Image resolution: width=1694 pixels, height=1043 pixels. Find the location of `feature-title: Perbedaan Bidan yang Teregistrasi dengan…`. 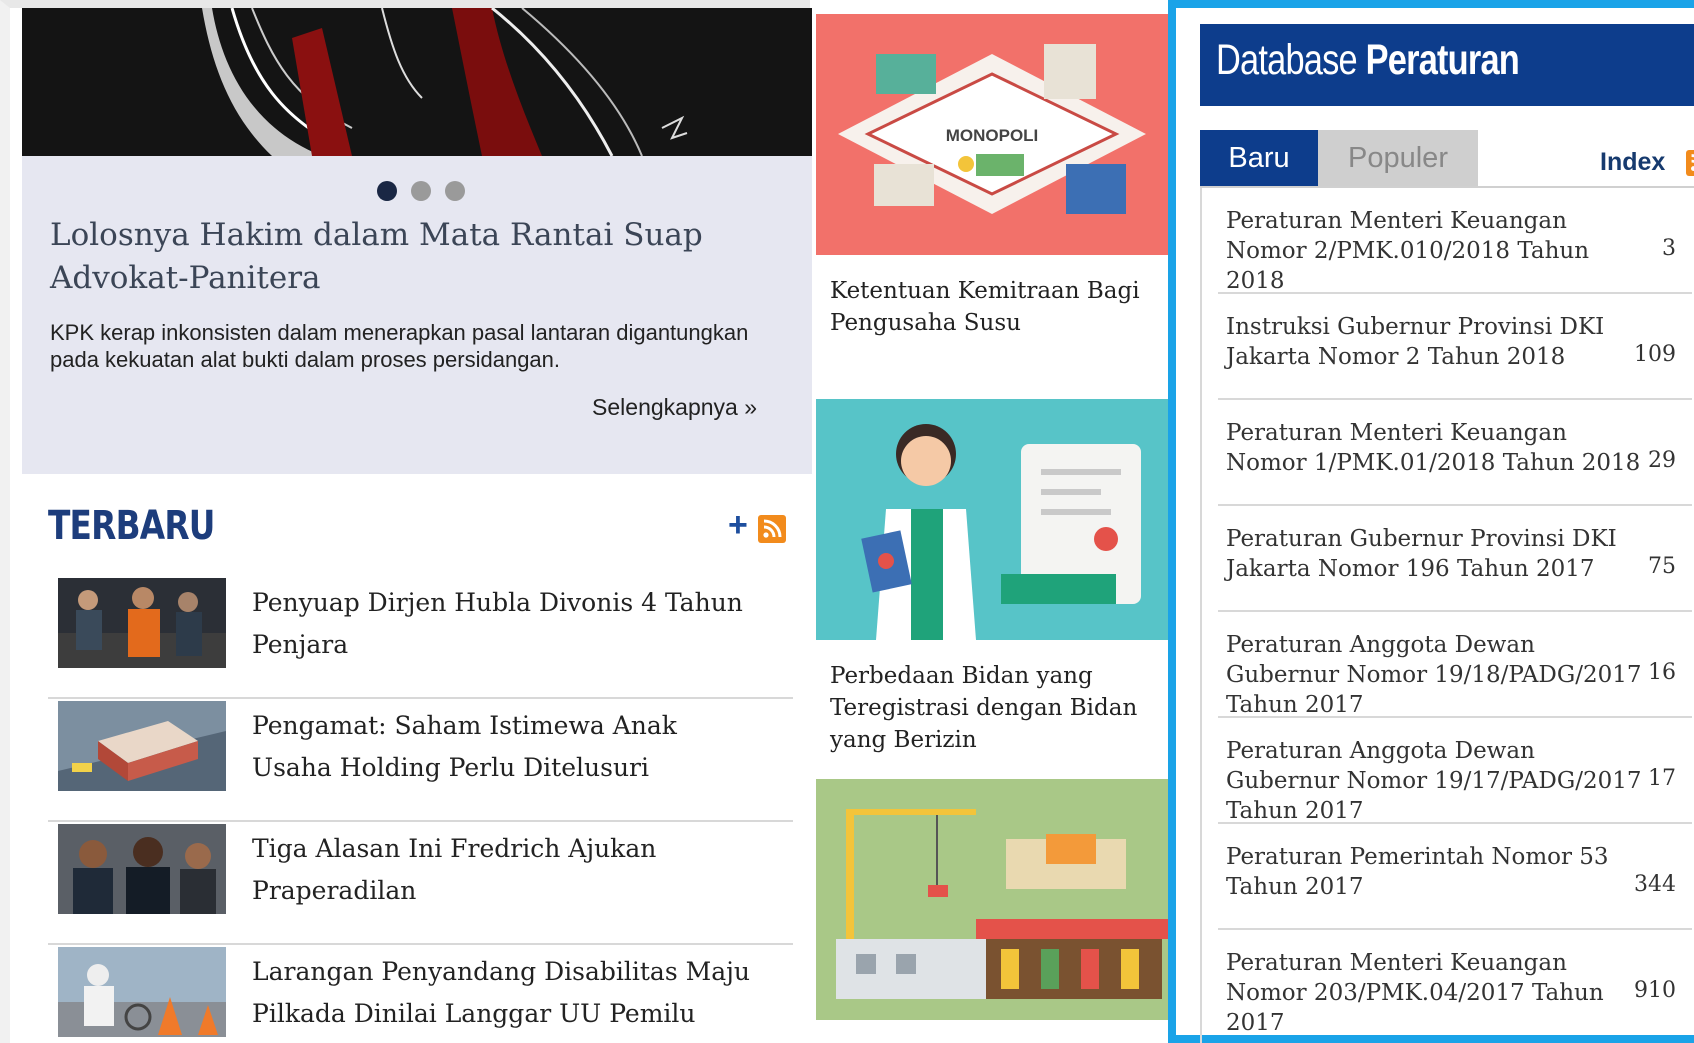

feature-title: Perbedaan Bidan yang Teregistrasi dengan… is located at coordinates (992, 698).